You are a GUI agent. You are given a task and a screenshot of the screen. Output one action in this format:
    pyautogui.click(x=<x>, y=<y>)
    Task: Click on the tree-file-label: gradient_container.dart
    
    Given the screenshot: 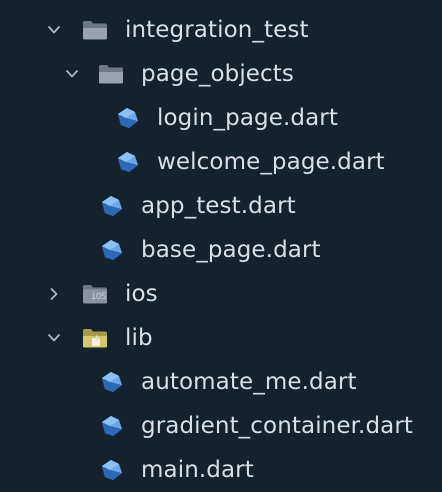 What is the action you would take?
    pyautogui.click(x=277, y=426)
    